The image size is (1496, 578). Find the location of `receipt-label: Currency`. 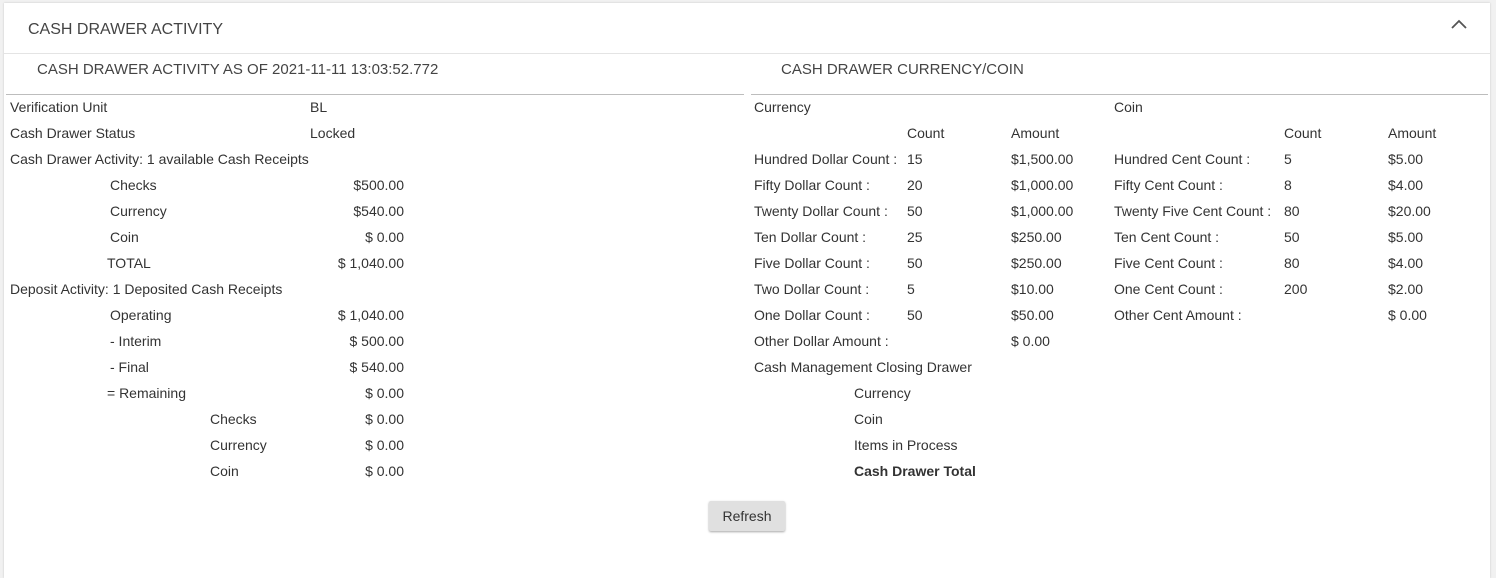

receipt-label: Currency is located at coordinates (138, 211).